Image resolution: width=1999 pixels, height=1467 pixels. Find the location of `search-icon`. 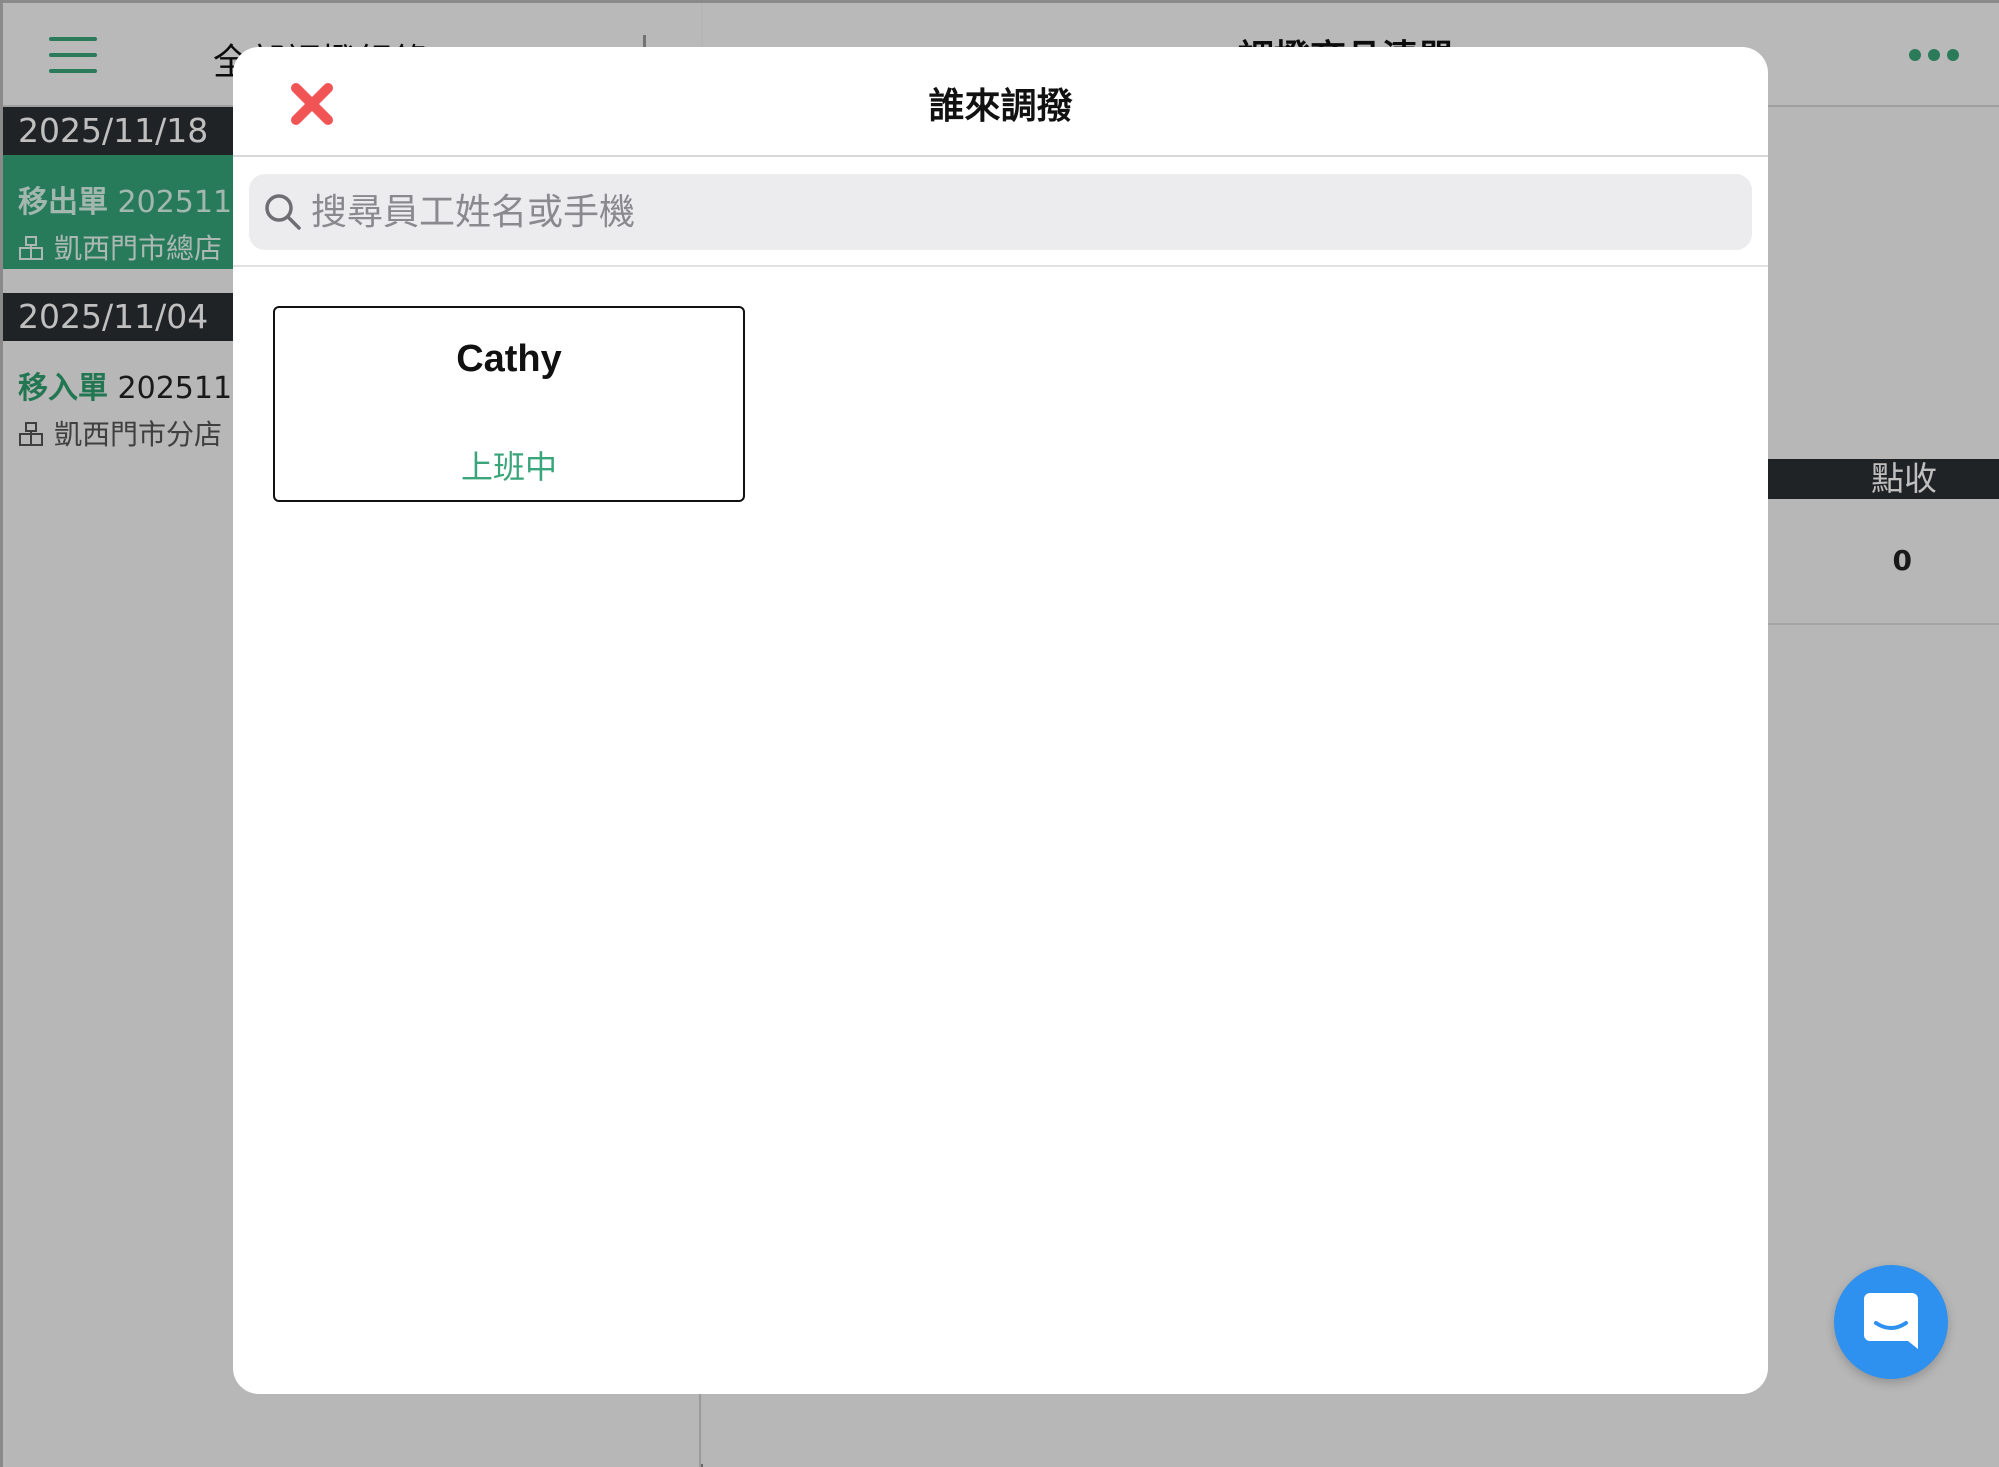

search-icon is located at coordinates (283, 212).